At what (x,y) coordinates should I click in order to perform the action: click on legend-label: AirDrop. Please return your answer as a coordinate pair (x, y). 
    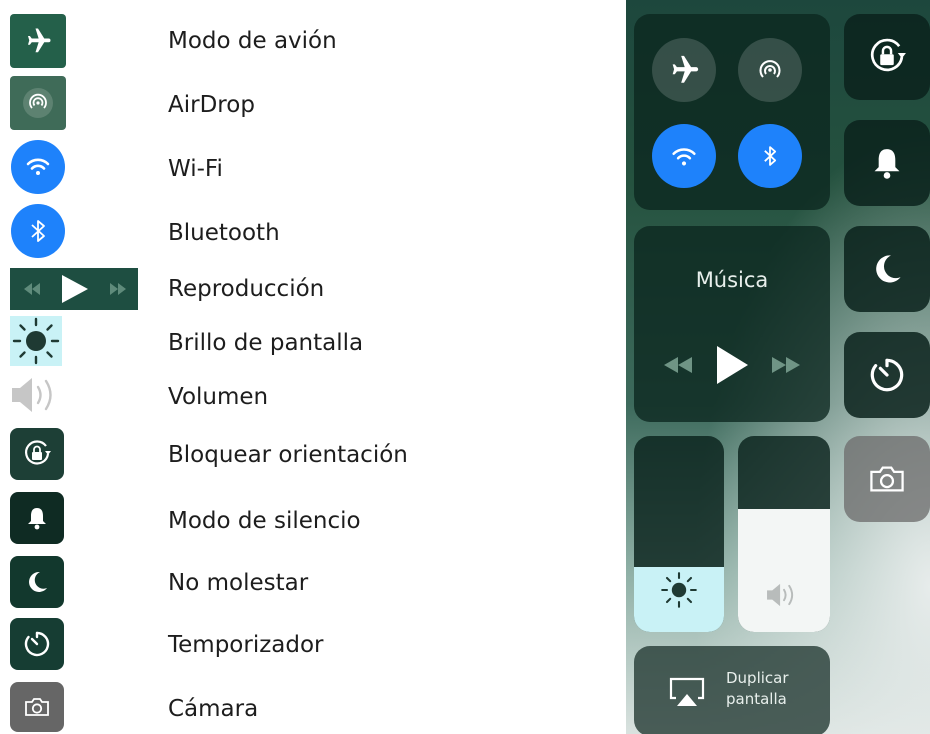
    Looking at the image, I should click on (211, 105).